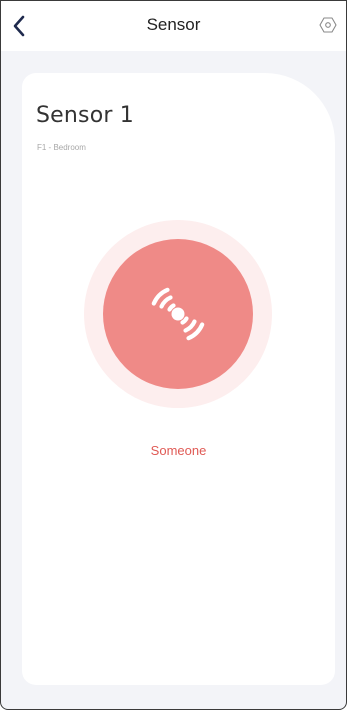 This screenshot has width=347, height=710. I want to click on motion-waves-icon, so click(178, 314).